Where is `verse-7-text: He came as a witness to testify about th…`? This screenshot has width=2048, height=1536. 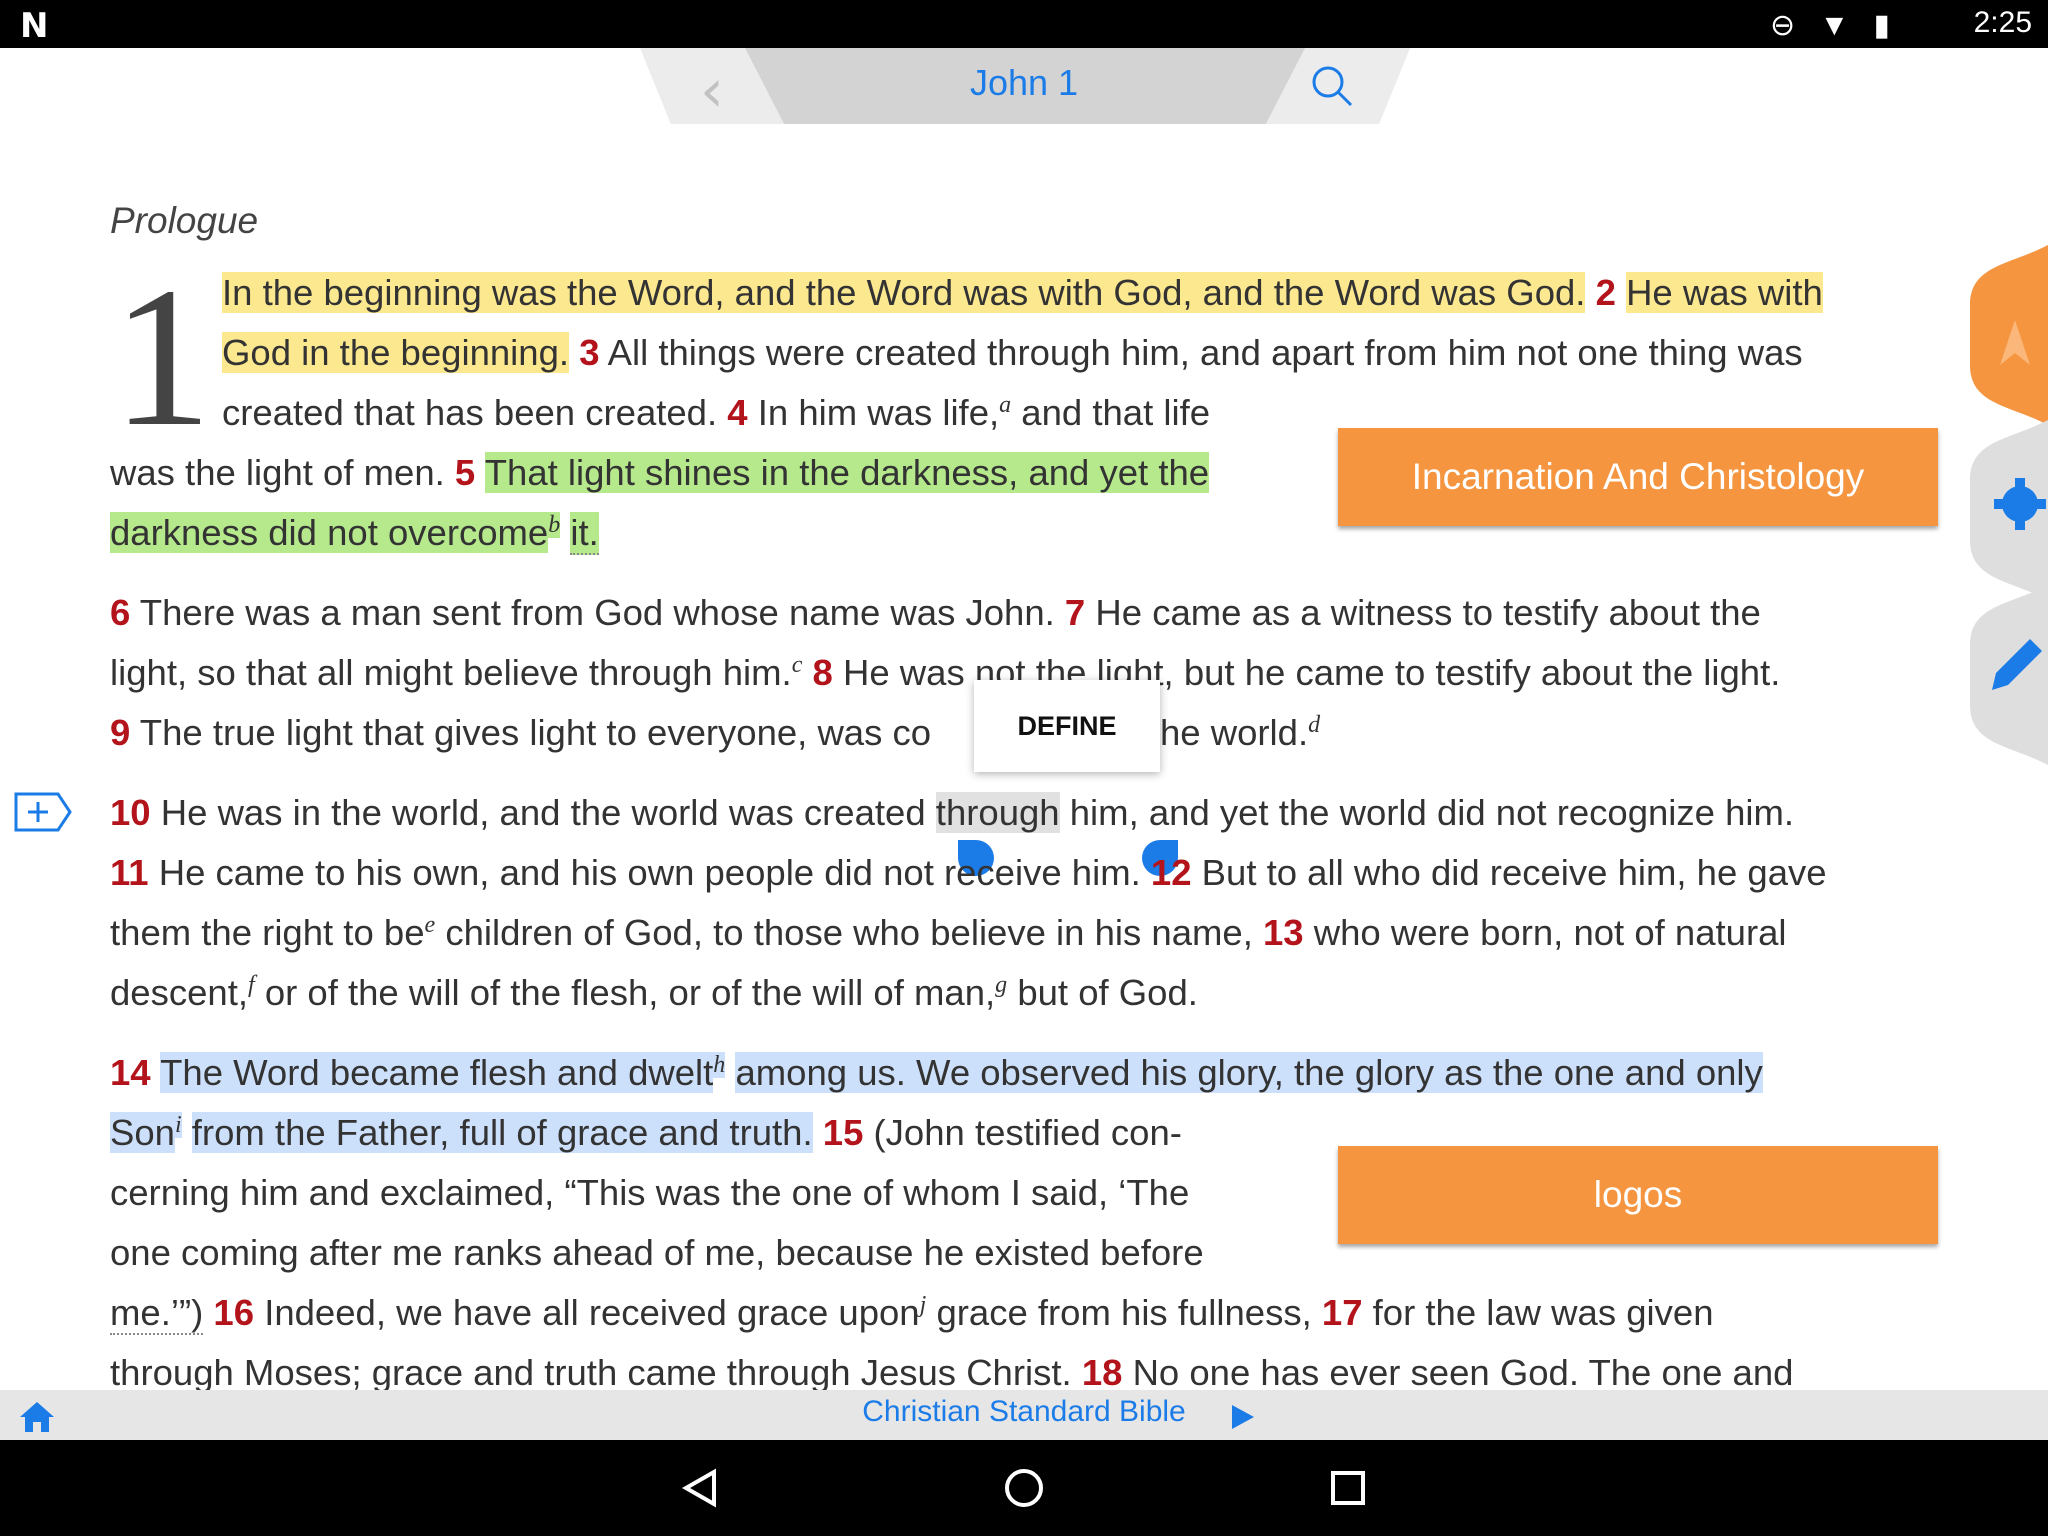
verse-7-text: He came as a witness to testify about th… is located at coordinates (1427, 612).